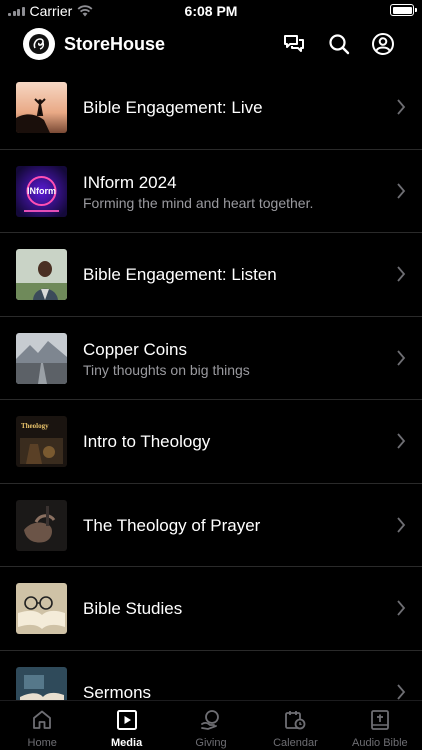  I want to click on list-item-intro-to-theology: Theology Intro to Theology, so click(211, 442).